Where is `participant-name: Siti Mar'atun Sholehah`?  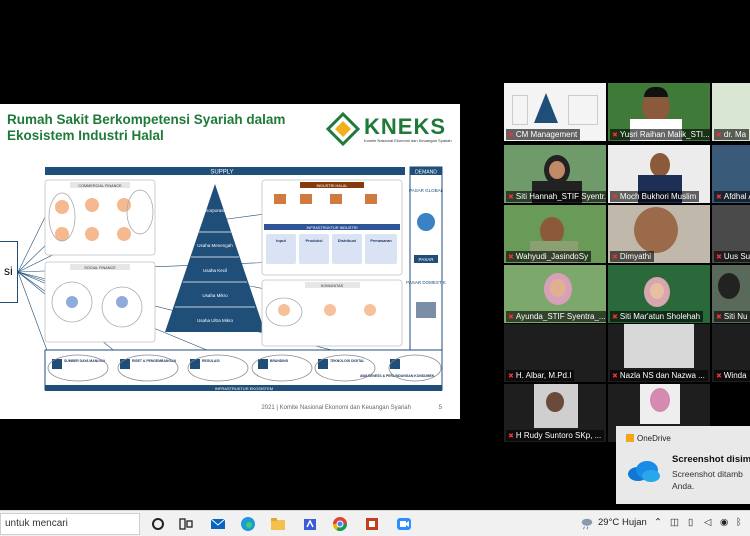 participant-name: Siti Mar'atun Sholehah is located at coordinates (660, 316).